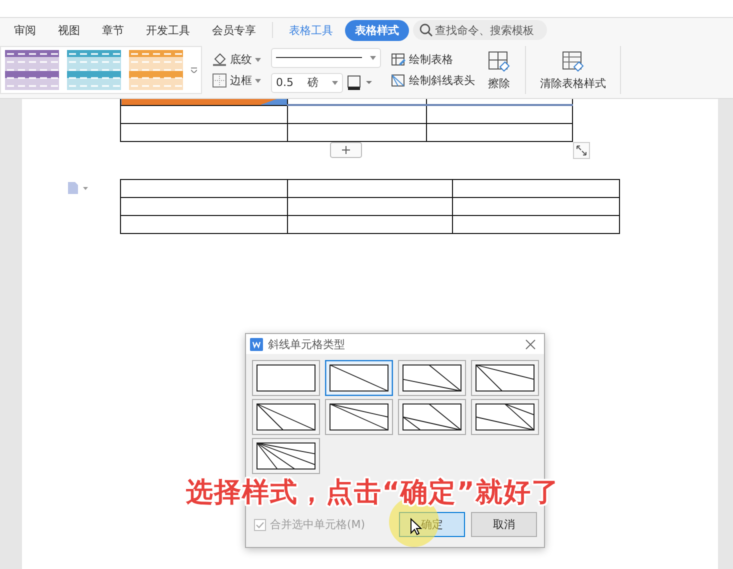 The image size is (733, 569). I want to click on pen-color-icon, so click(360, 82).